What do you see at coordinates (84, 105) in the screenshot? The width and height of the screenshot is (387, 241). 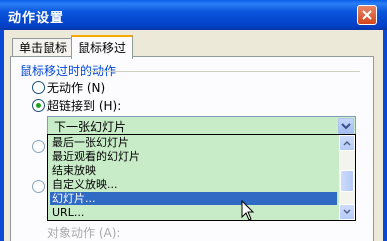 I see `radio-hyperlink-label: 超链接到 (H):` at bounding box center [84, 105].